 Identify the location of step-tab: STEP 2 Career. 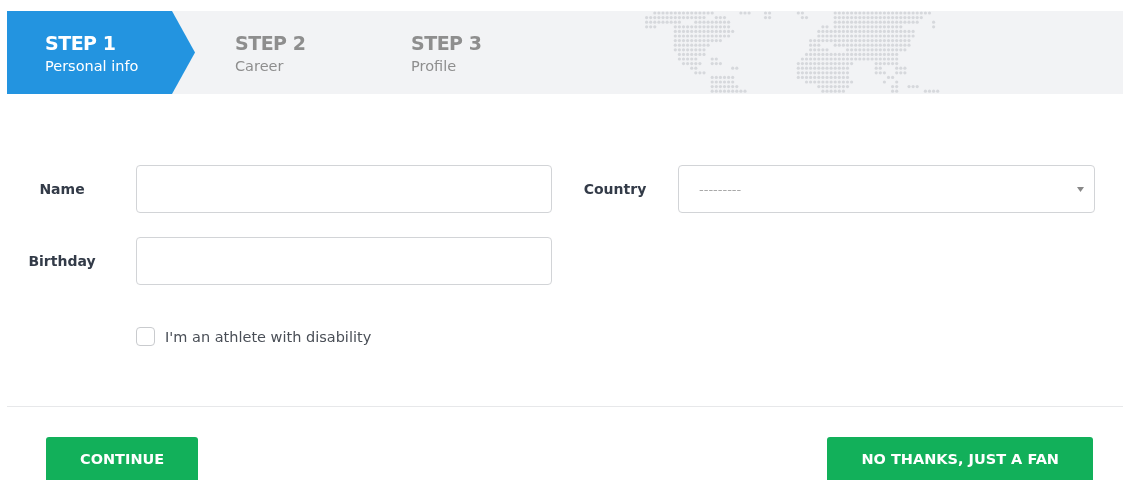
(285, 52).